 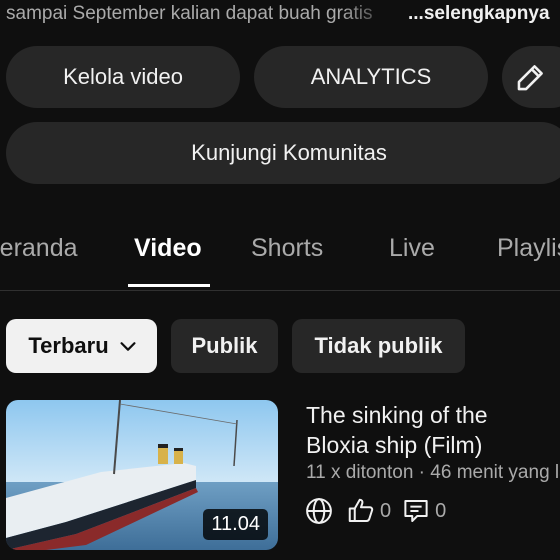 I want to click on manage-videos-button: Kelola video, so click(x=123, y=77).